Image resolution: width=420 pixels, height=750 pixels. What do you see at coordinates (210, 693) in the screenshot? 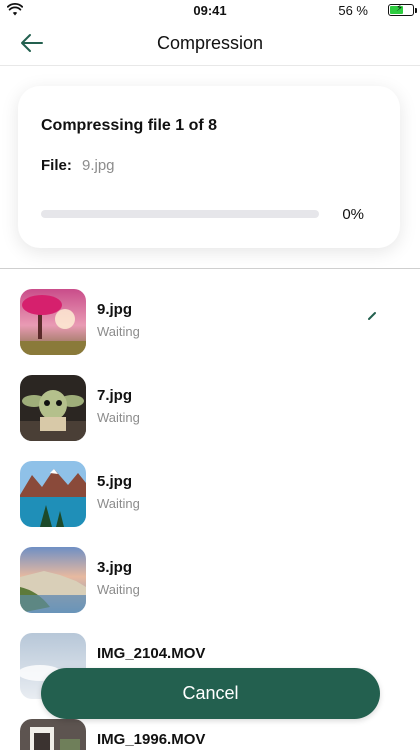
I see `cancel-button: Cancel` at bounding box center [210, 693].